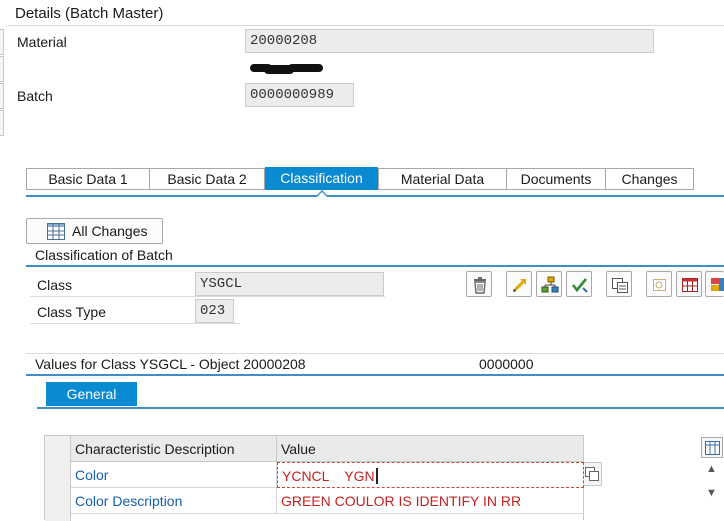 Image resolution: width=724 pixels, height=521 pixels. What do you see at coordinates (376, 476) in the screenshot?
I see `text-cursor` at bounding box center [376, 476].